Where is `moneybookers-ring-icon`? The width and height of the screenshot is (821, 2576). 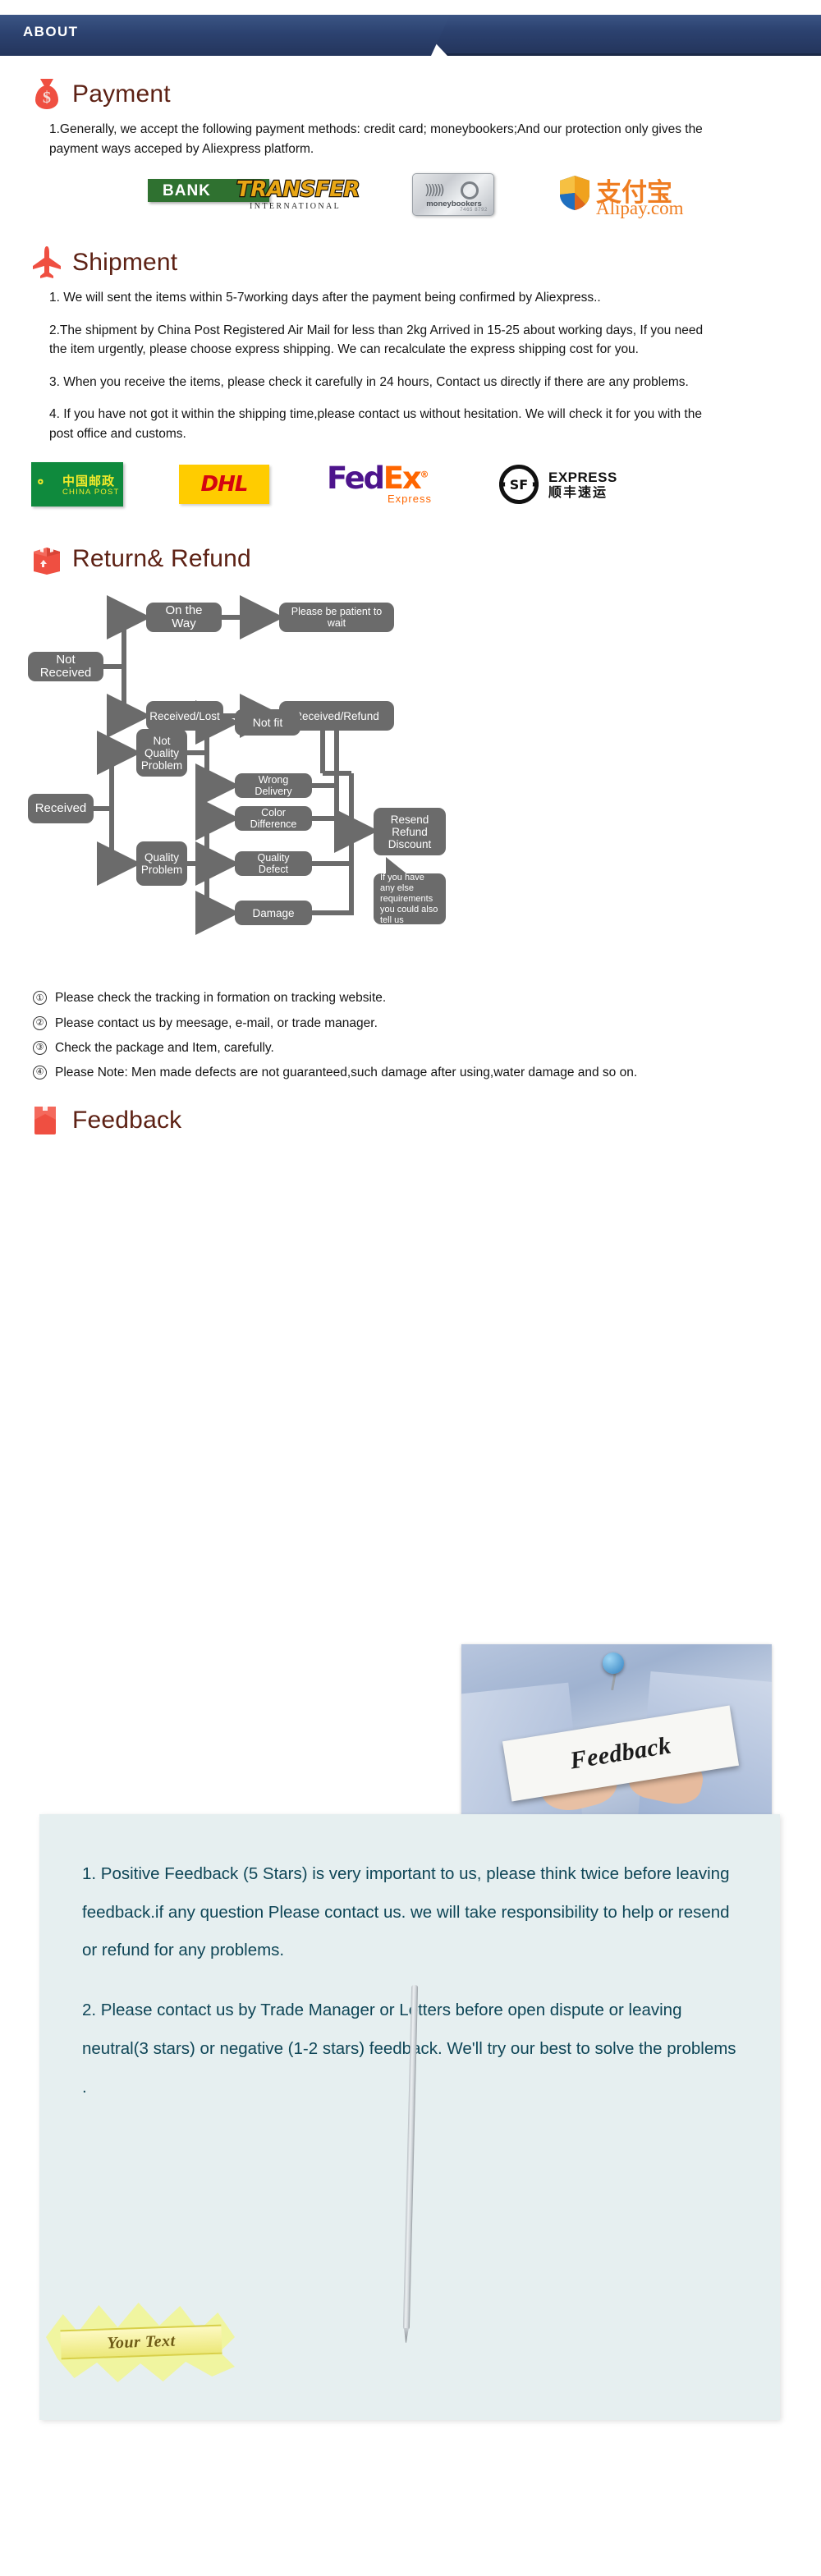 moneybookers-ring-icon is located at coordinates (470, 191).